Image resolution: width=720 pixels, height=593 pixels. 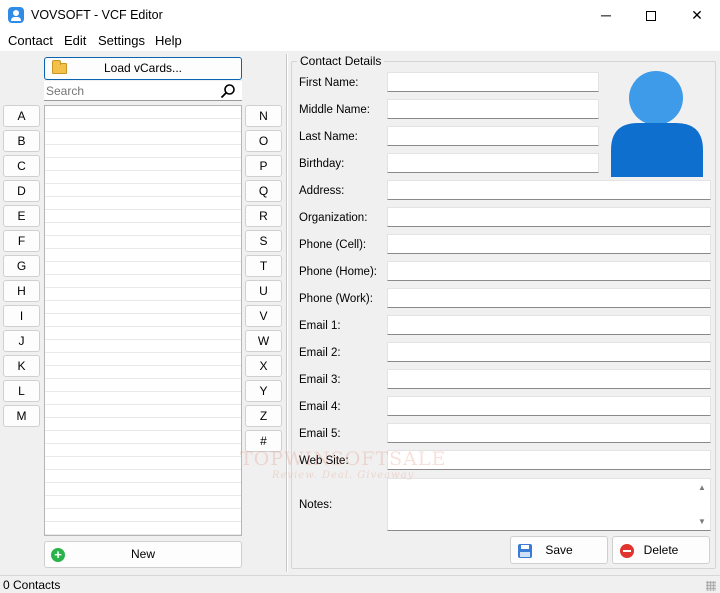 I want to click on phone-home-label: Phone (Home):, so click(x=338, y=272).